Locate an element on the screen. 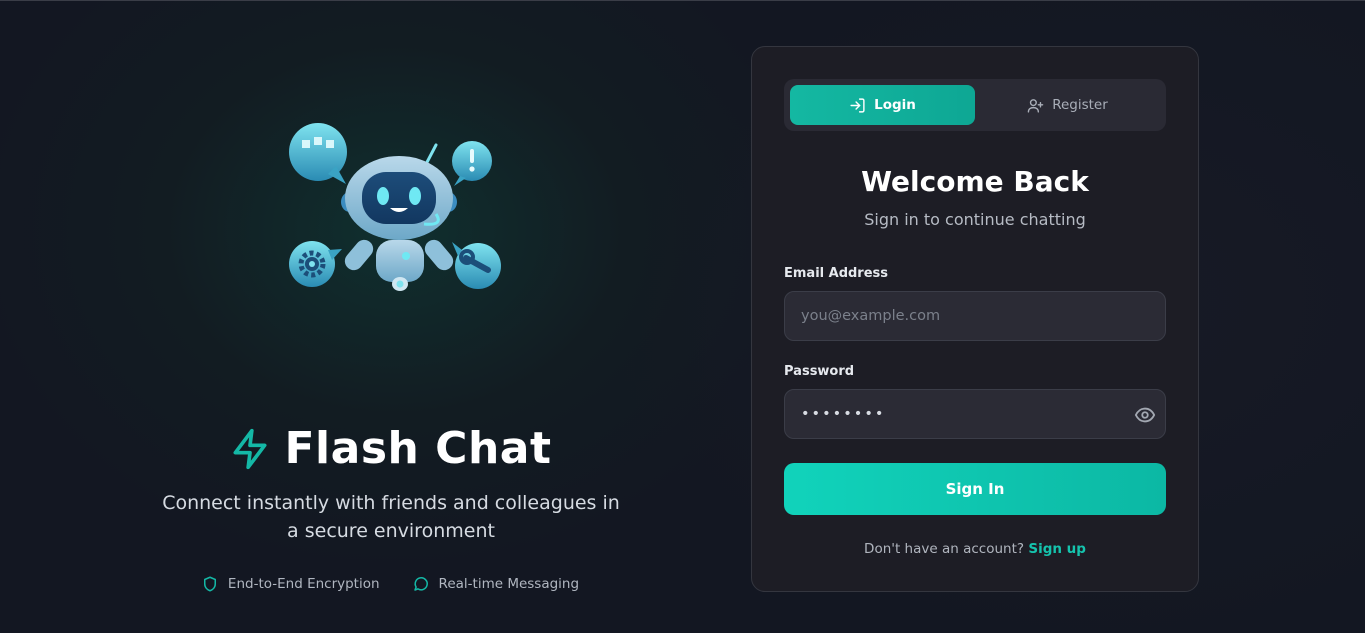  message-circle-icon is located at coordinates (420, 584).